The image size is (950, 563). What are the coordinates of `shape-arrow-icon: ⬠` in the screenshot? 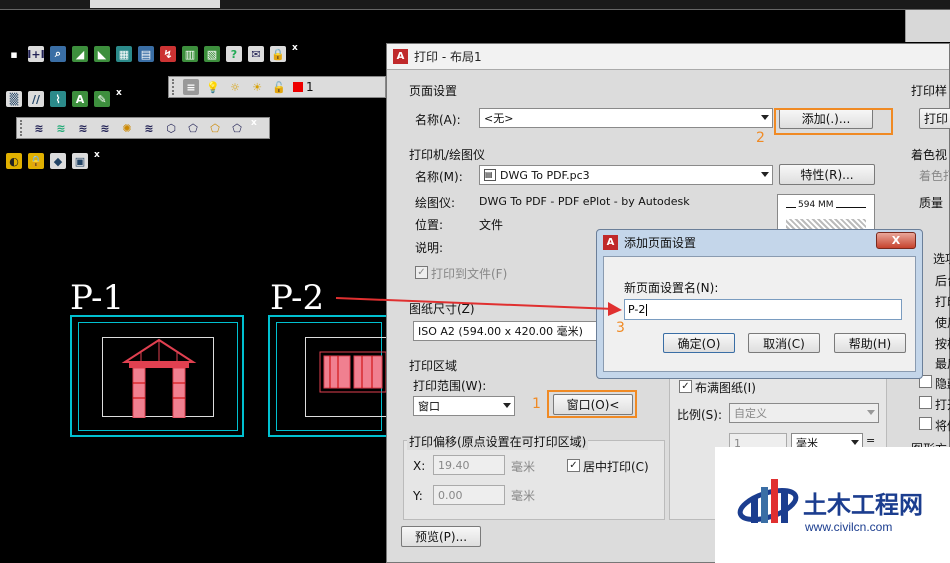 It's located at (237, 128).